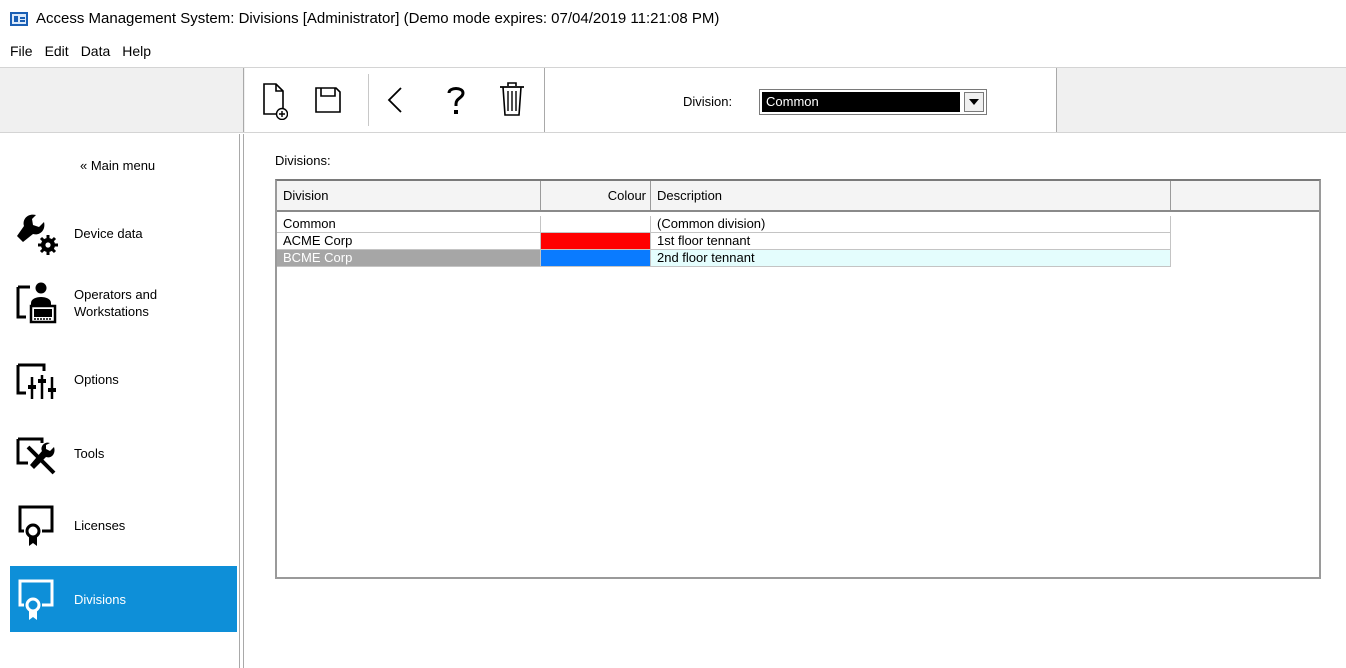 This screenshot has width=1346, height=668. Describe the element at coordinates (911, 224) in the screenshot. I see `cell-description: (Common division)` at that location.